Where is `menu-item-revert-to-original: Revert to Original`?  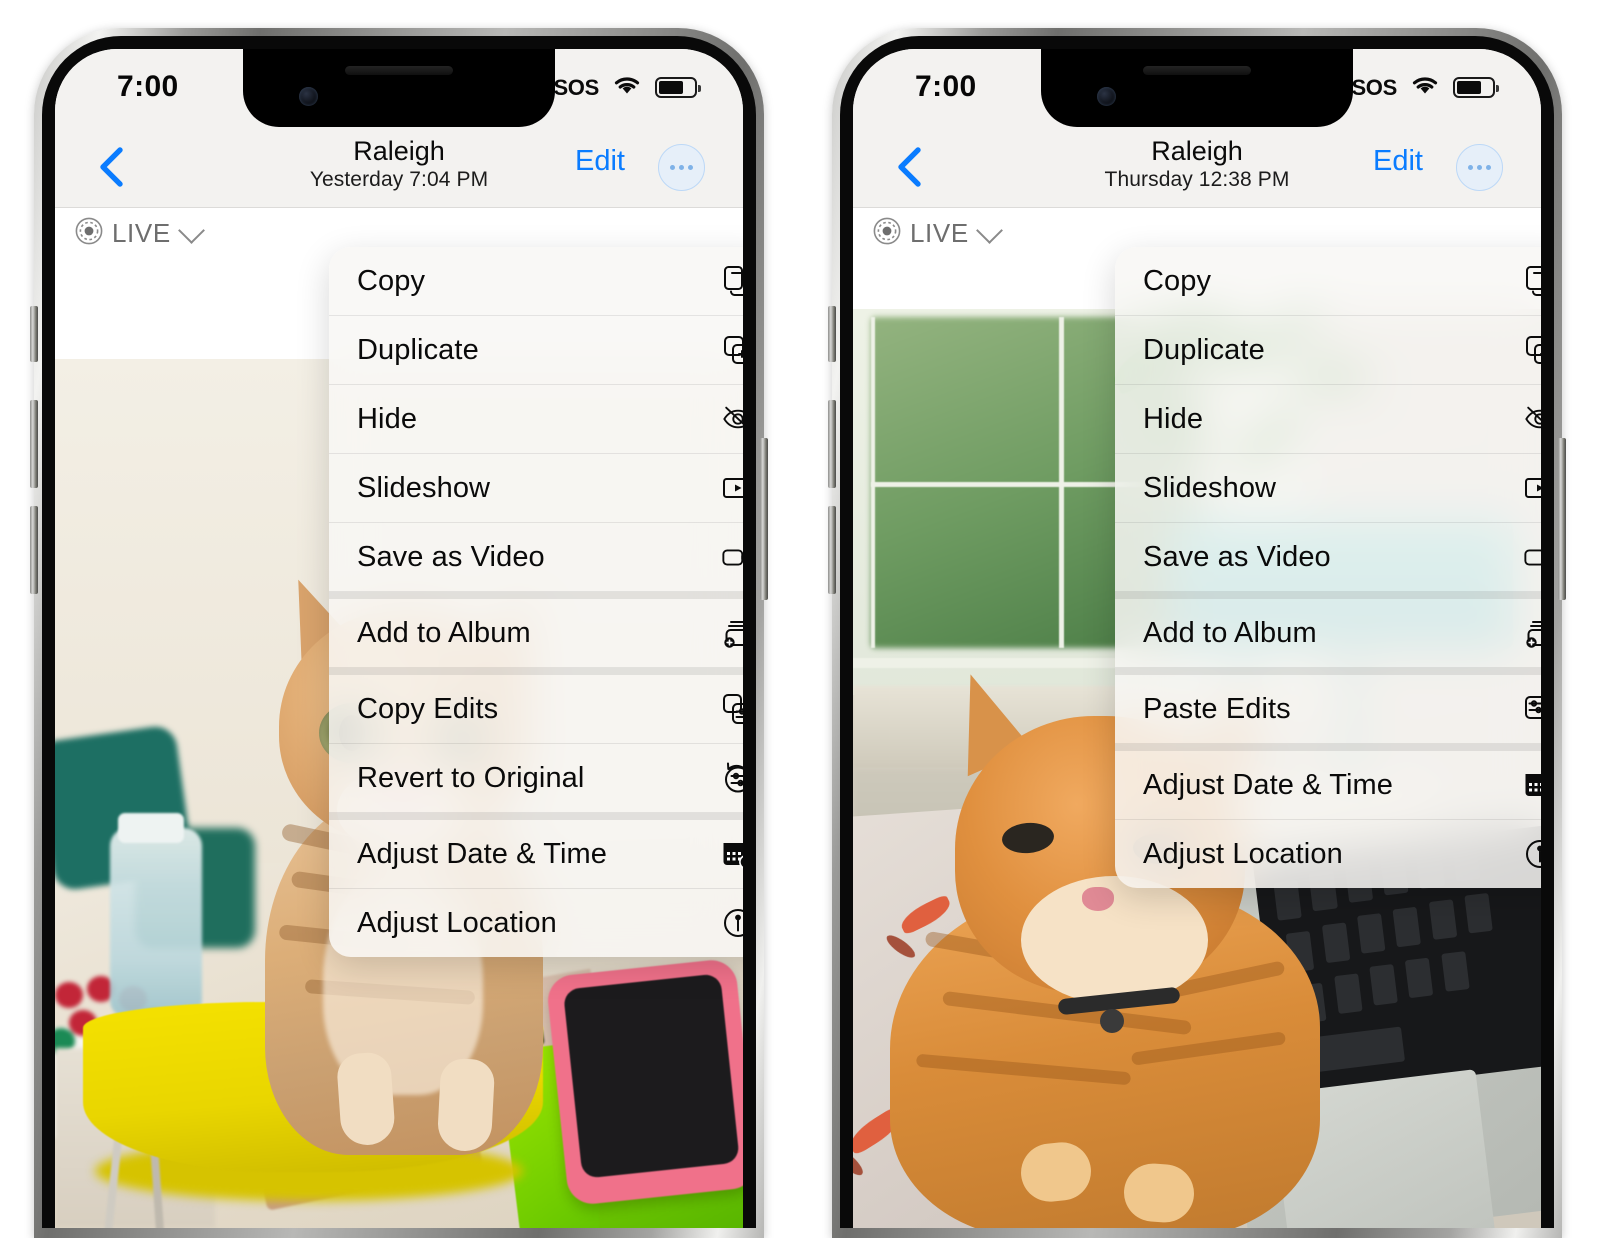 menu-item-revert-to-original: Revert to Original is located at coordinates (536, 778).